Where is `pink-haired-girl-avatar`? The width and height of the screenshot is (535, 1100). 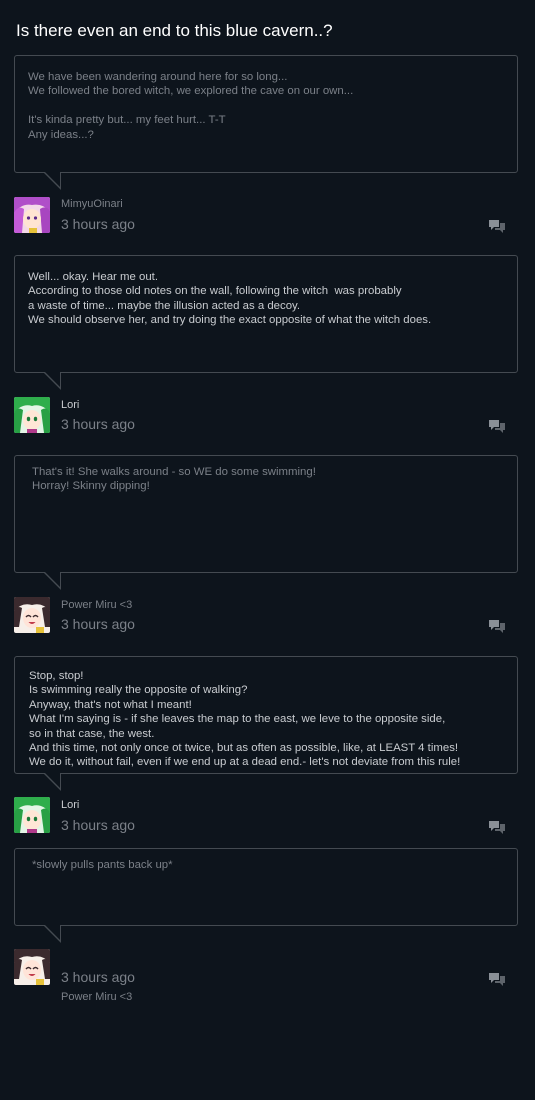 pink-haired-girl-avatar is located at coordinates (32, 215).